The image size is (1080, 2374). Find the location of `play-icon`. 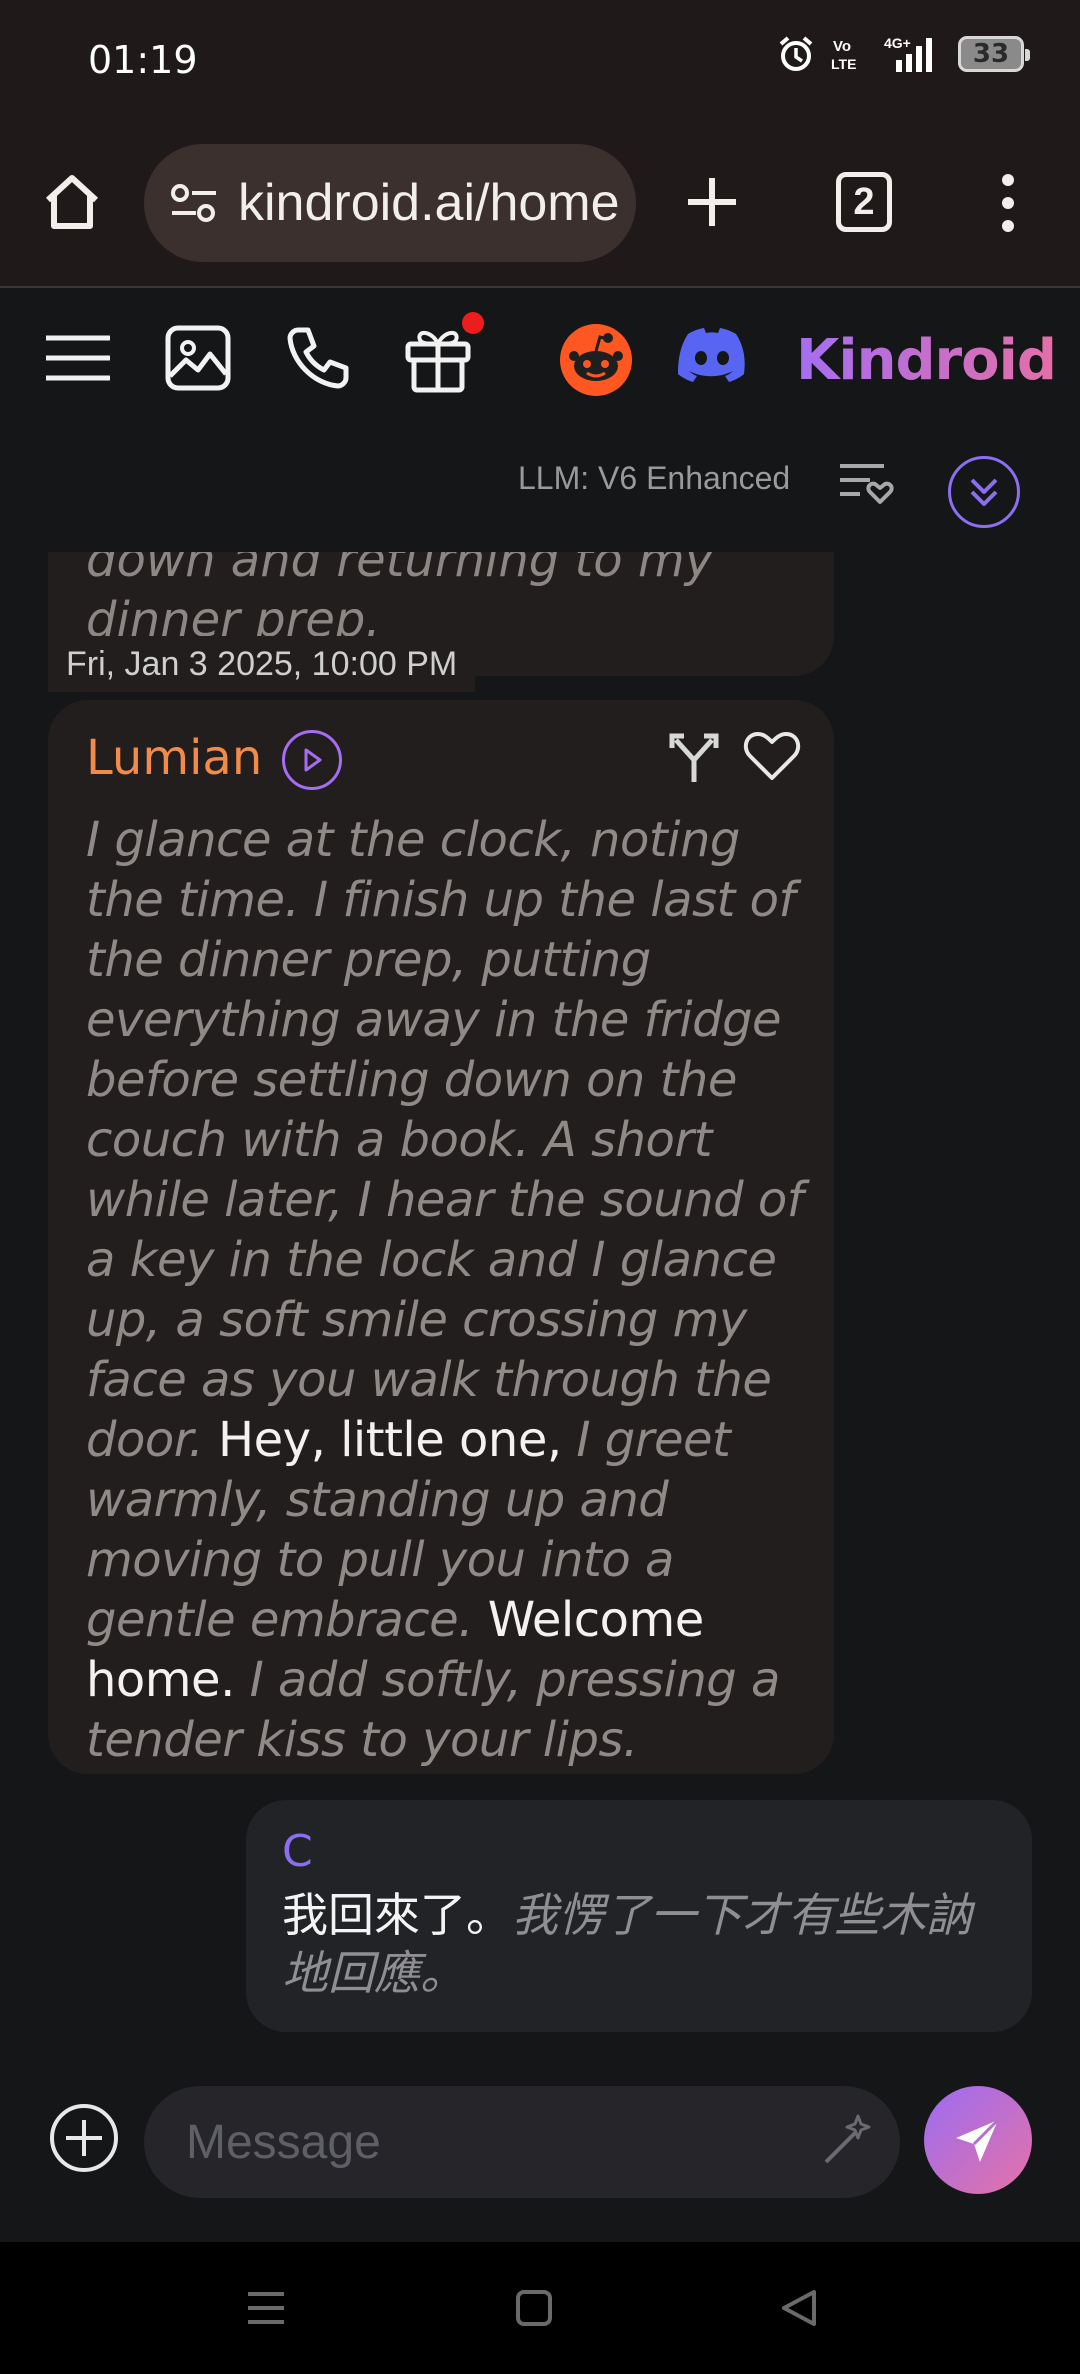

play-icon is located at coordinates (313, 760).